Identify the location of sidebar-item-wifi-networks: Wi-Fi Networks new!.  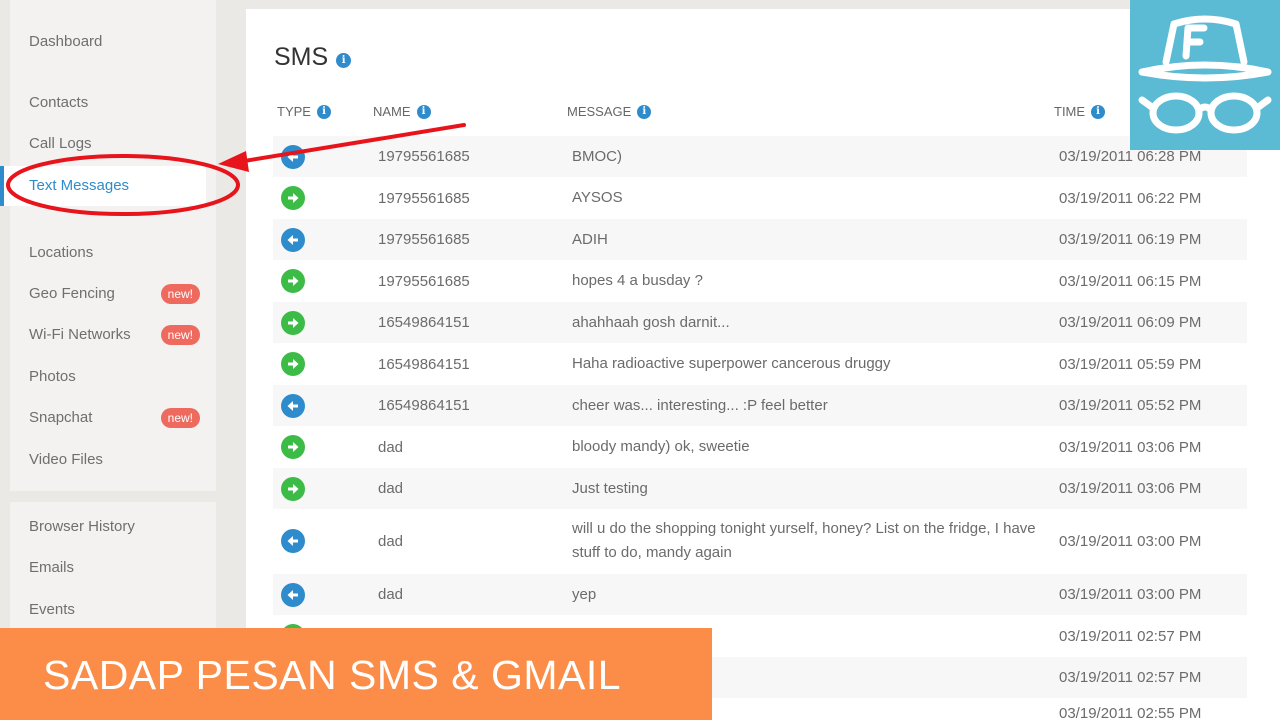
(103, 335).